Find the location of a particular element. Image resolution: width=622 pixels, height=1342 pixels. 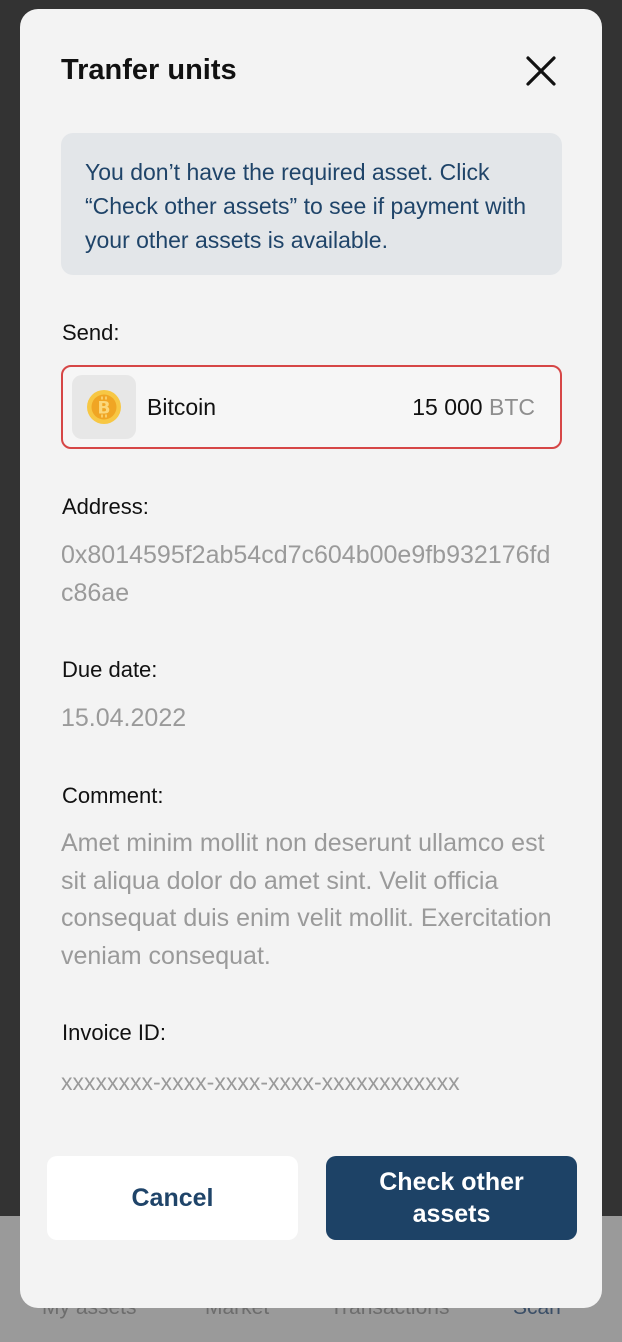

due-date-label: Due date: is located at coordinates (110, 669).